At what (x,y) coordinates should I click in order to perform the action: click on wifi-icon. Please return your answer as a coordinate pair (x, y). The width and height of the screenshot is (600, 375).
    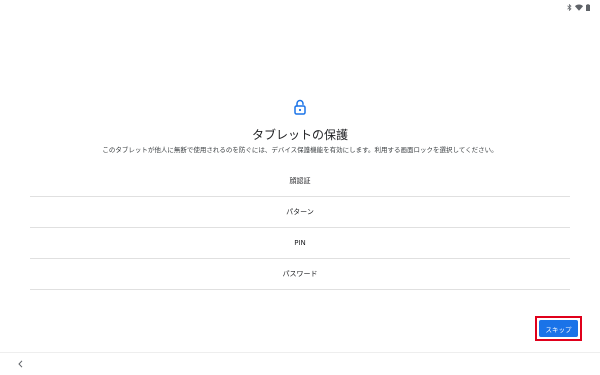
    Looking at the image, I should click on (579, 7).